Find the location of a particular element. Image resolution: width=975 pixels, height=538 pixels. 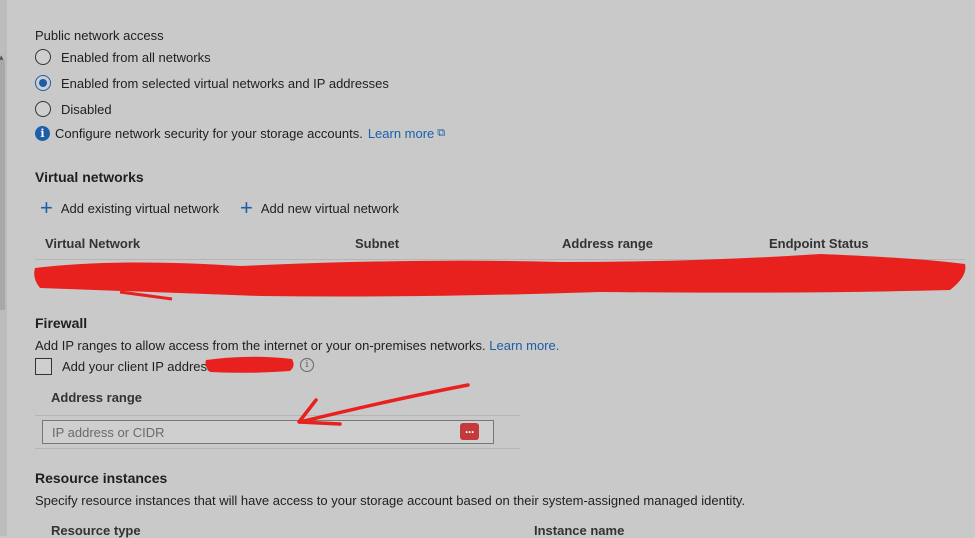

redaction-scribble is located at coordinates (500, 275).